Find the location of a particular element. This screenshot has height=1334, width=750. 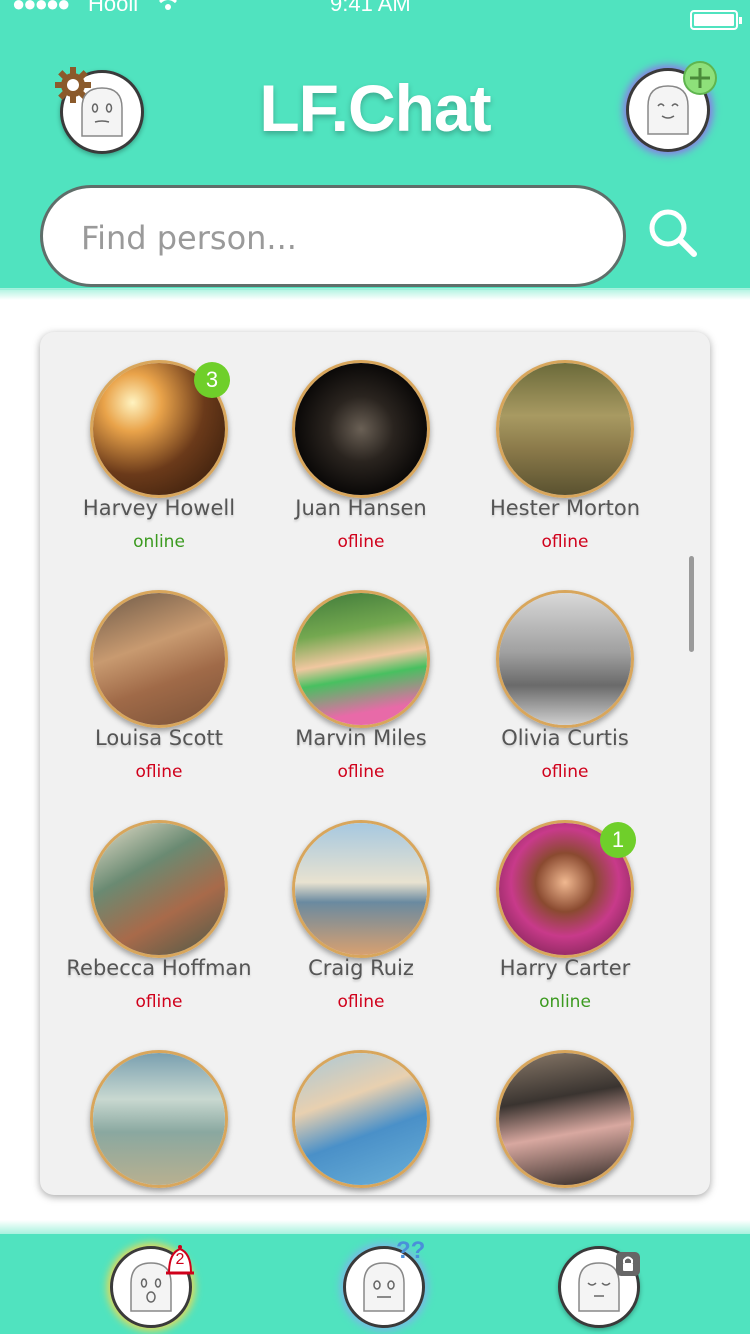

signal-icon: ●●●●● is located at coordinates (41, 8).